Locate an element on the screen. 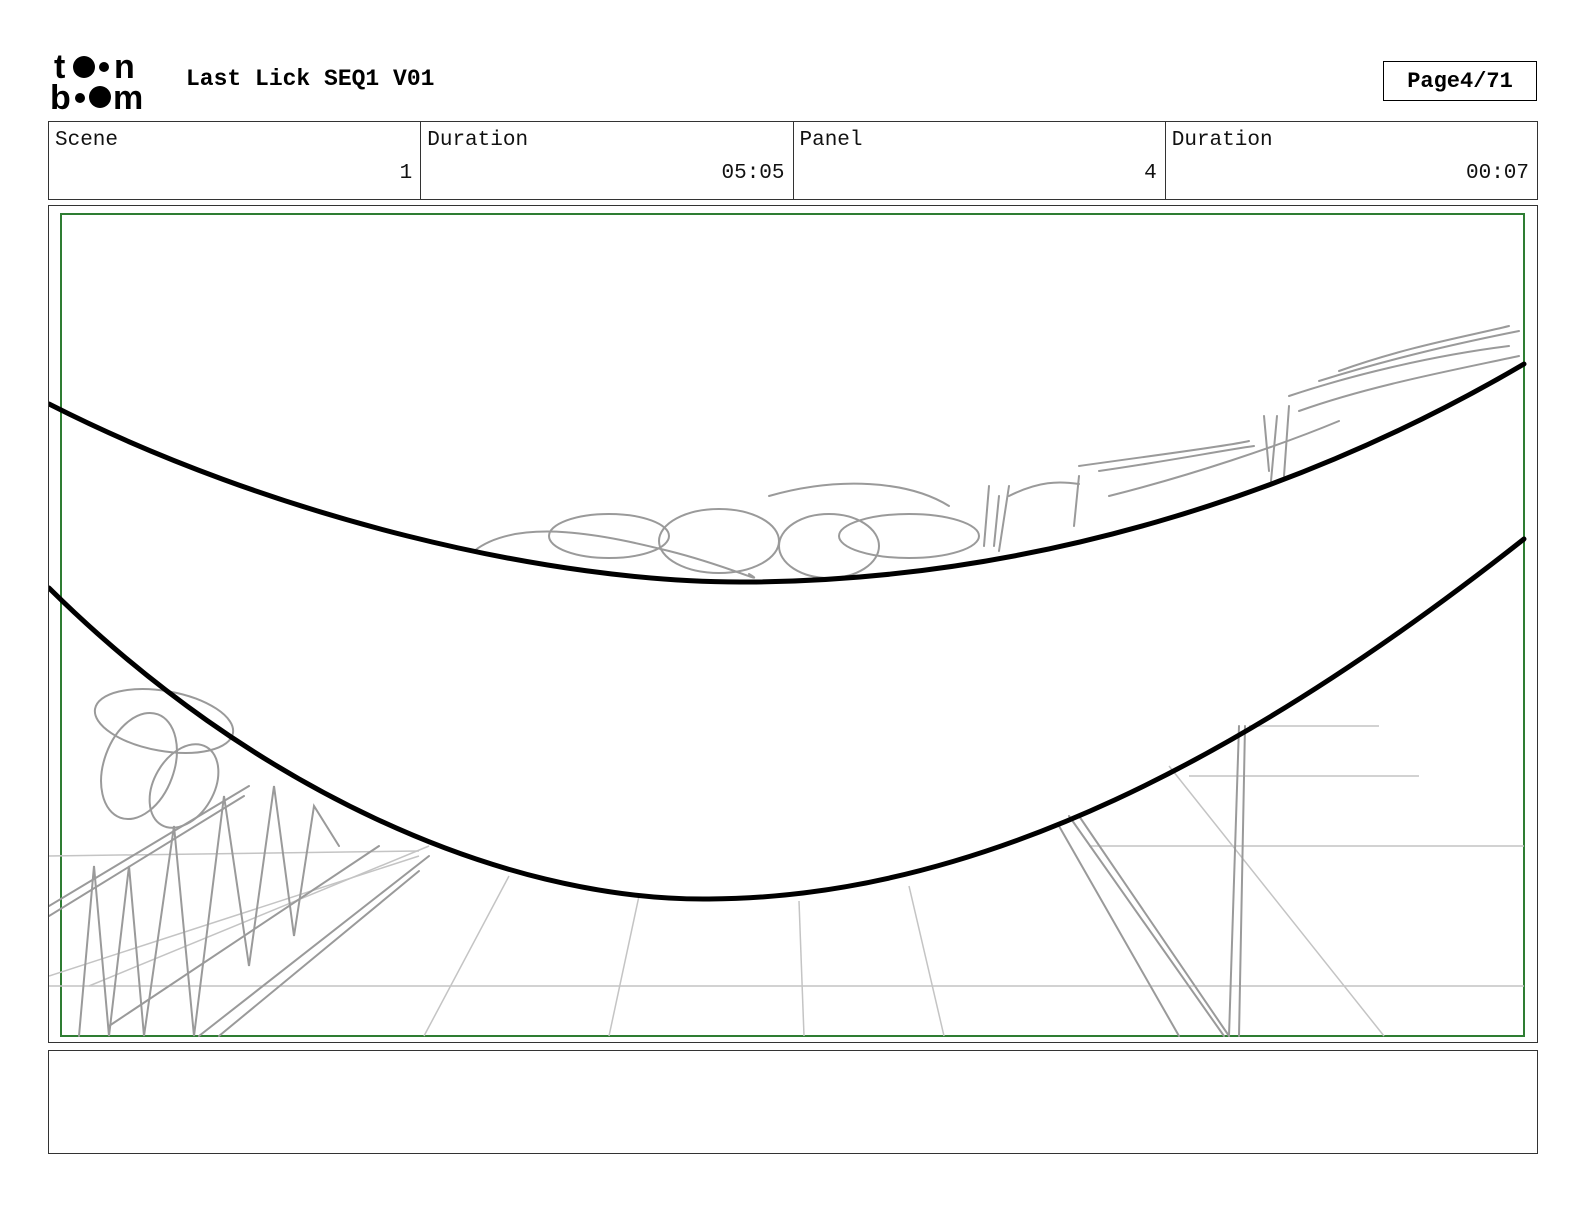  toon-boom-logo-mark: t n b m is located at coordinates (96, 81).